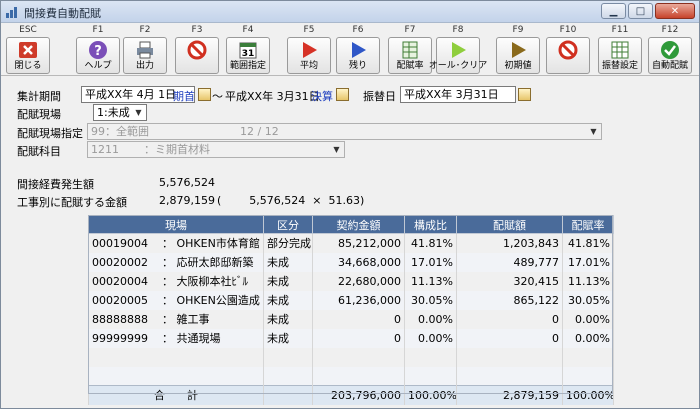 The height and width of the screenshot is (409, 700). I want to click on table-cell: 865,122, so click(509, 300).